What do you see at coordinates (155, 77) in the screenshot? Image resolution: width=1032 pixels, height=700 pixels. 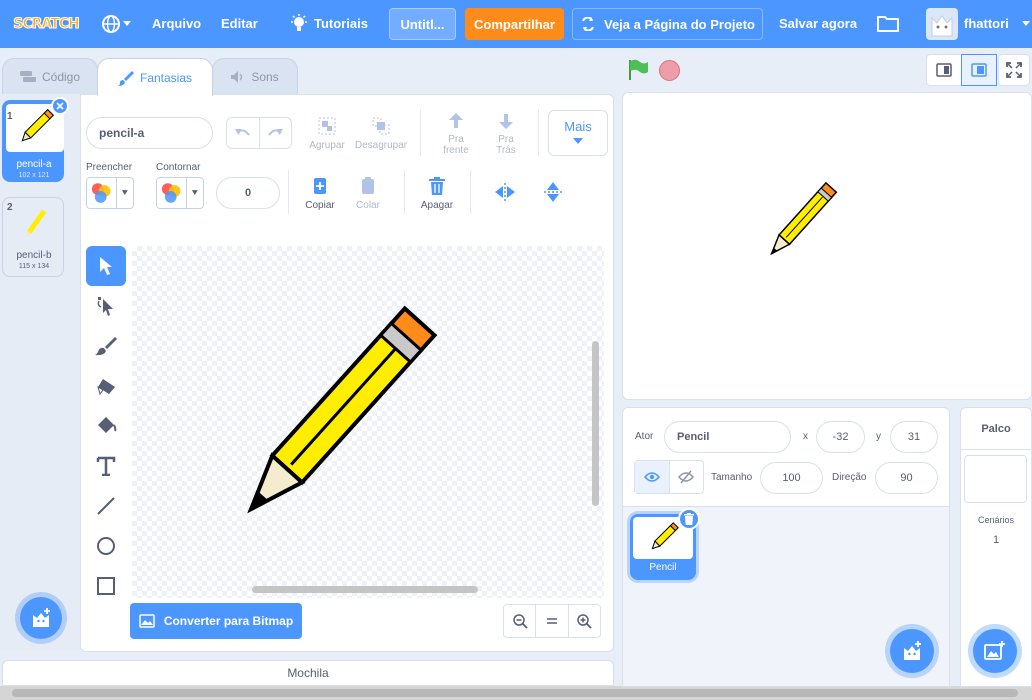 I see `tab-costumes: Fantasias` at bounding box center [155, 77].